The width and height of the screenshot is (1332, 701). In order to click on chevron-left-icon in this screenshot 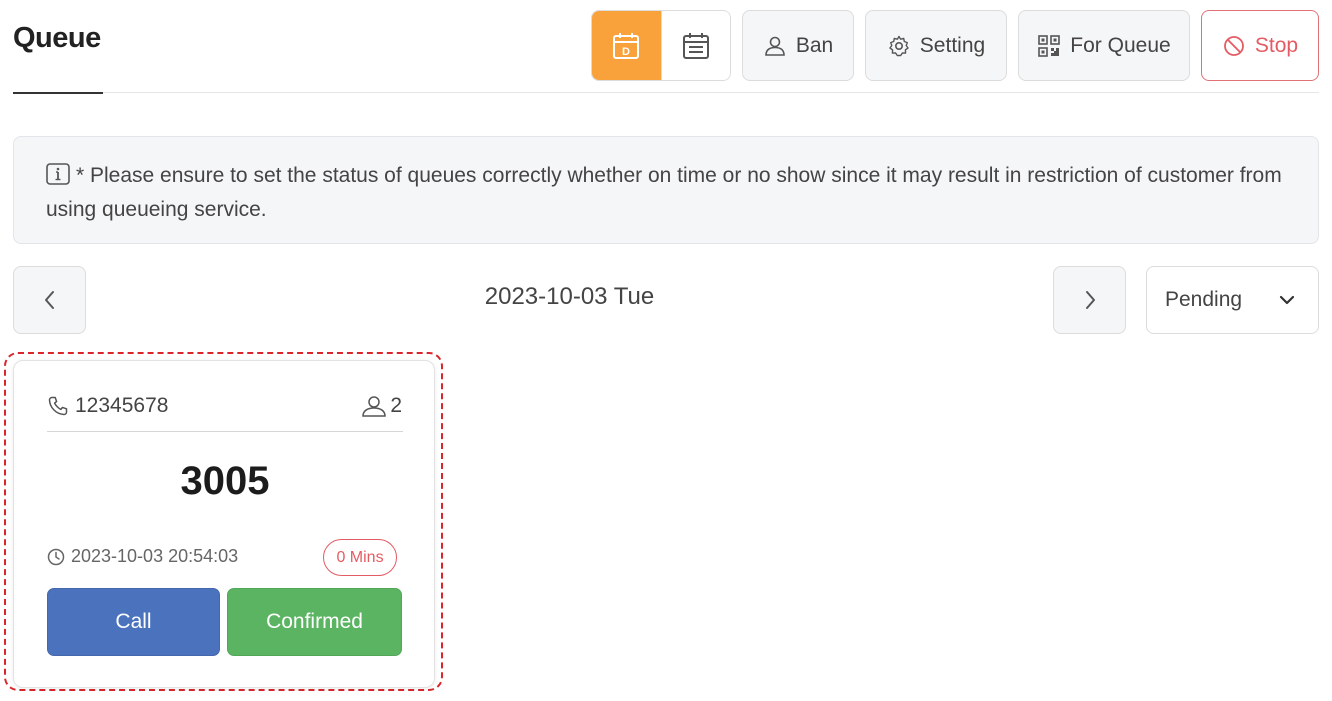, I will do `click(49, 300)`.